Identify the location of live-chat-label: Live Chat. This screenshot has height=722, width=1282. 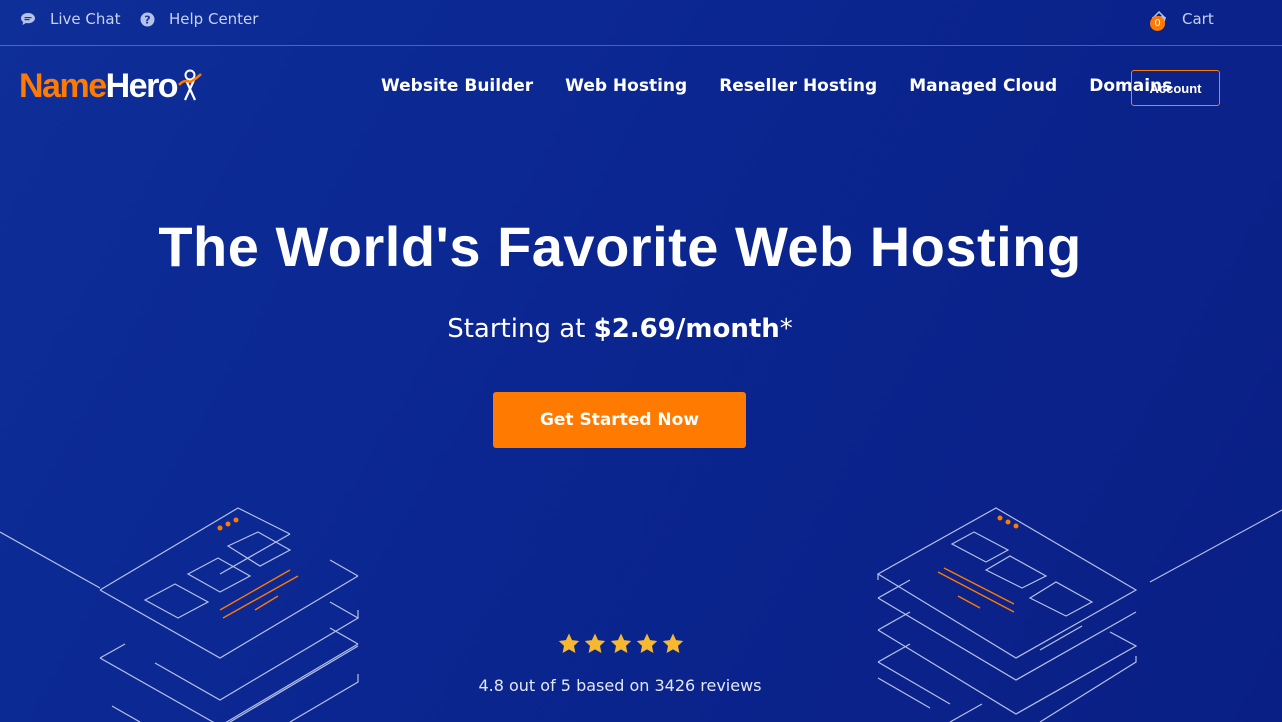
(85, 19).